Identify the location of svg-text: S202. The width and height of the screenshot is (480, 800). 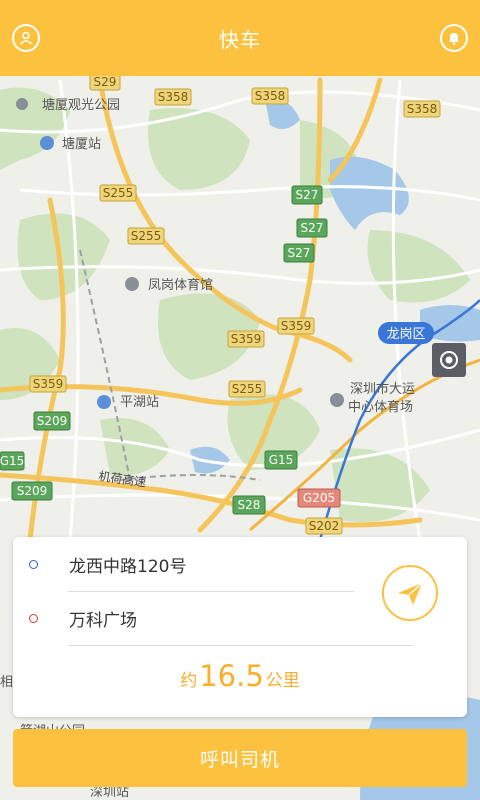
(324, 526).